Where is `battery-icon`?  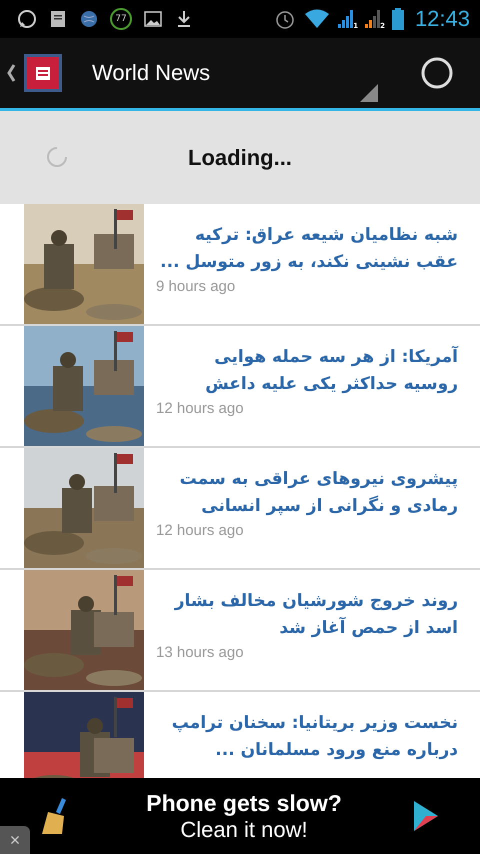 battery-icon is located at coordinates (397, 19).